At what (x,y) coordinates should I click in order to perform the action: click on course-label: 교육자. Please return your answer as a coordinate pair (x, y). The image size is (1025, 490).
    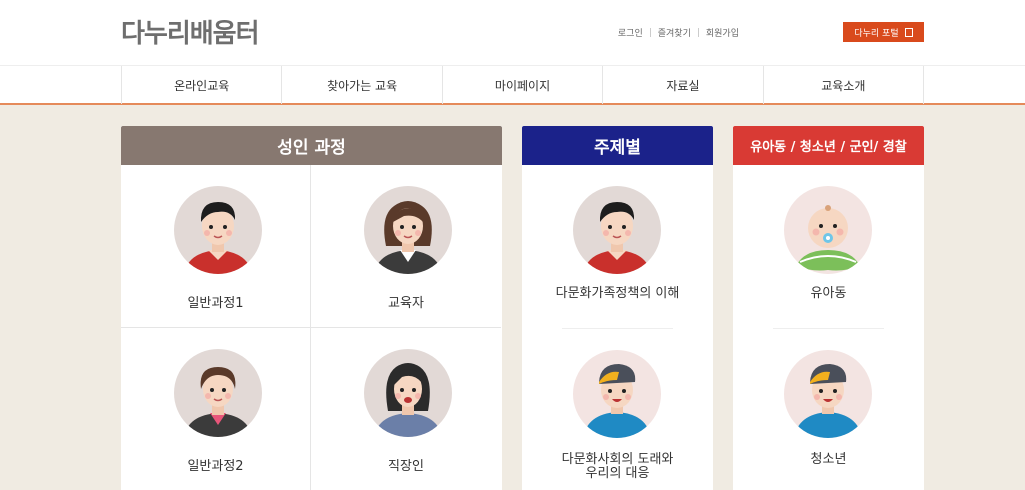
    Looking at the image, I should click on (406, 303).